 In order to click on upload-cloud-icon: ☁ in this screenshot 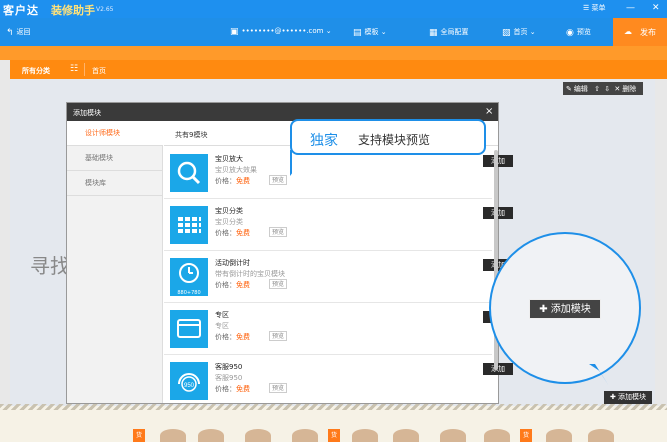, I will do `click(628, 31)`.